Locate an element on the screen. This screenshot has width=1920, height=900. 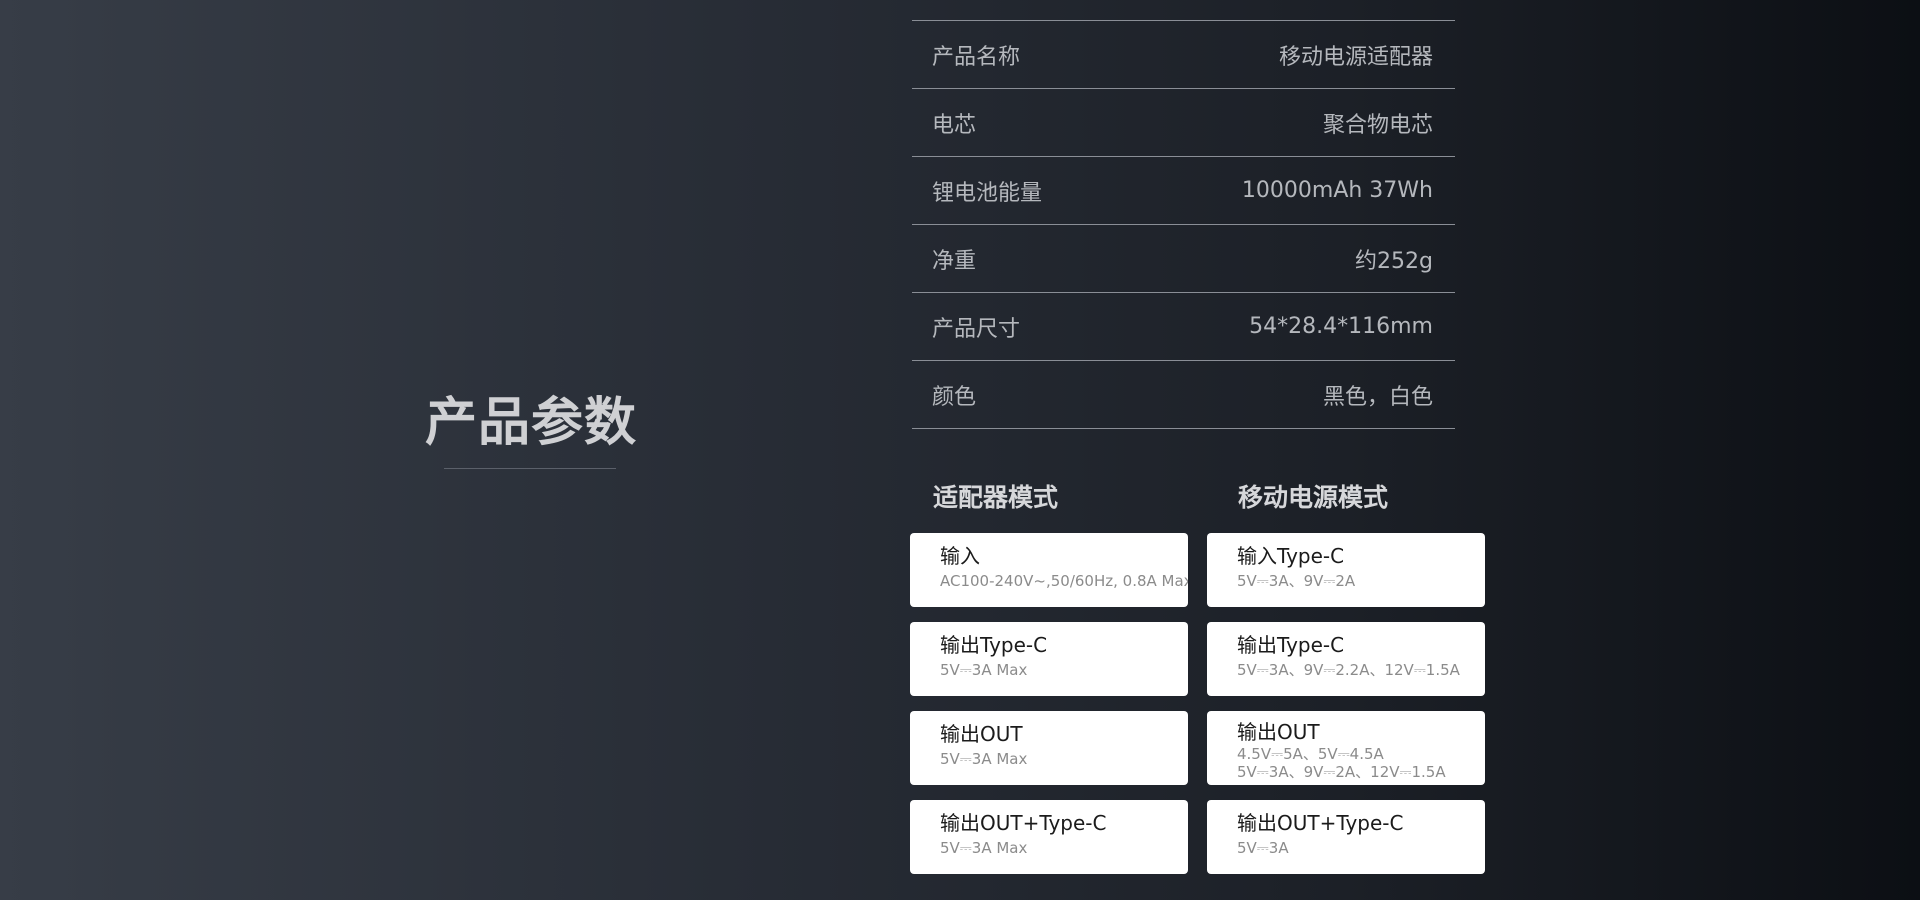
spec-row-cell: 电芯 聚合物电芯 is located at coordinates (1183, 123).